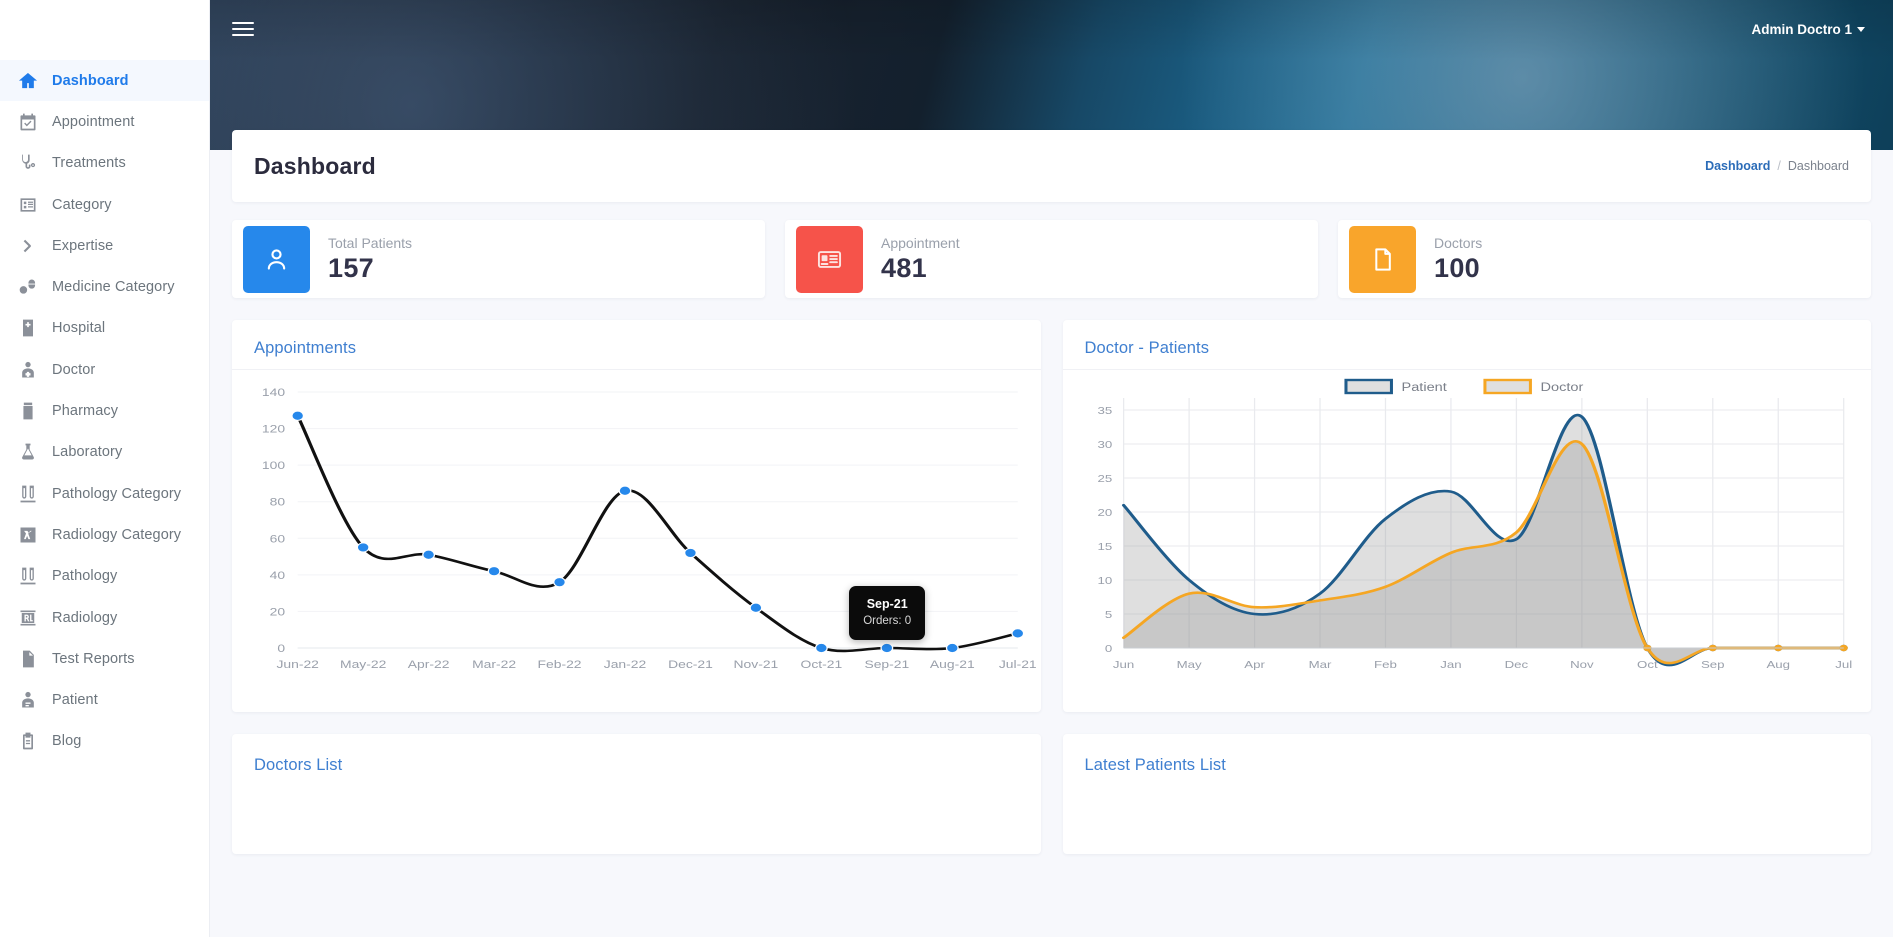 This screenshot has width=1893, height=937. I want to click on svg-text: Oct, so click(1647, 664).